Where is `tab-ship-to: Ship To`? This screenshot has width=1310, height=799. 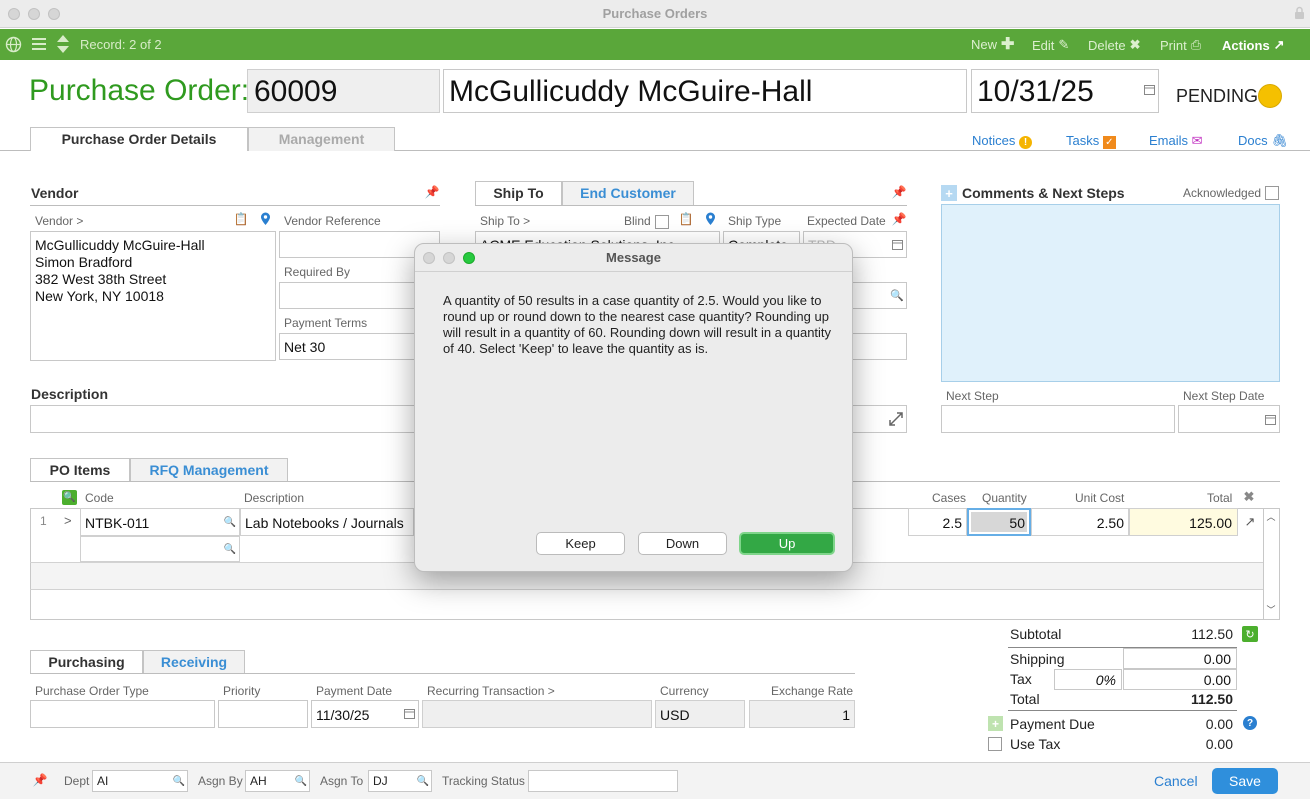 tab-ship-to: Ship To is located at coordinates (518, 193).